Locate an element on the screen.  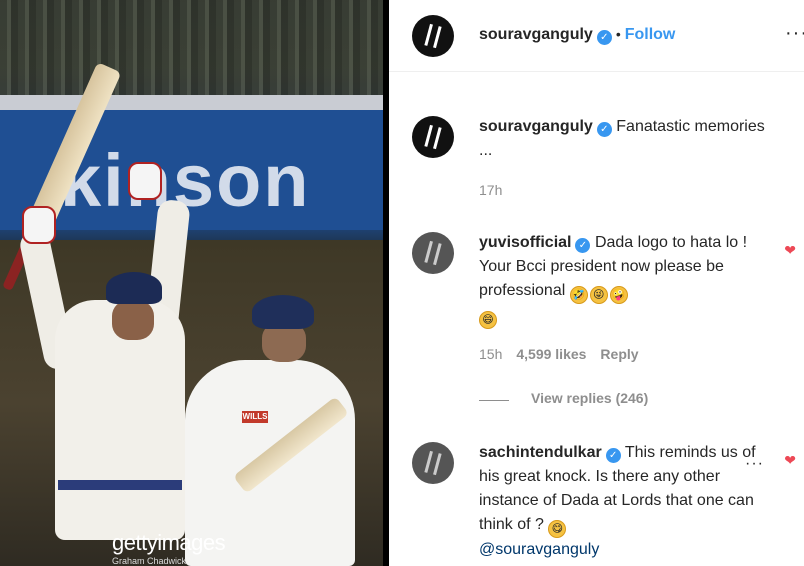
author-line: souravganguly ✓ • Follow is located at coordinates (577, 35).